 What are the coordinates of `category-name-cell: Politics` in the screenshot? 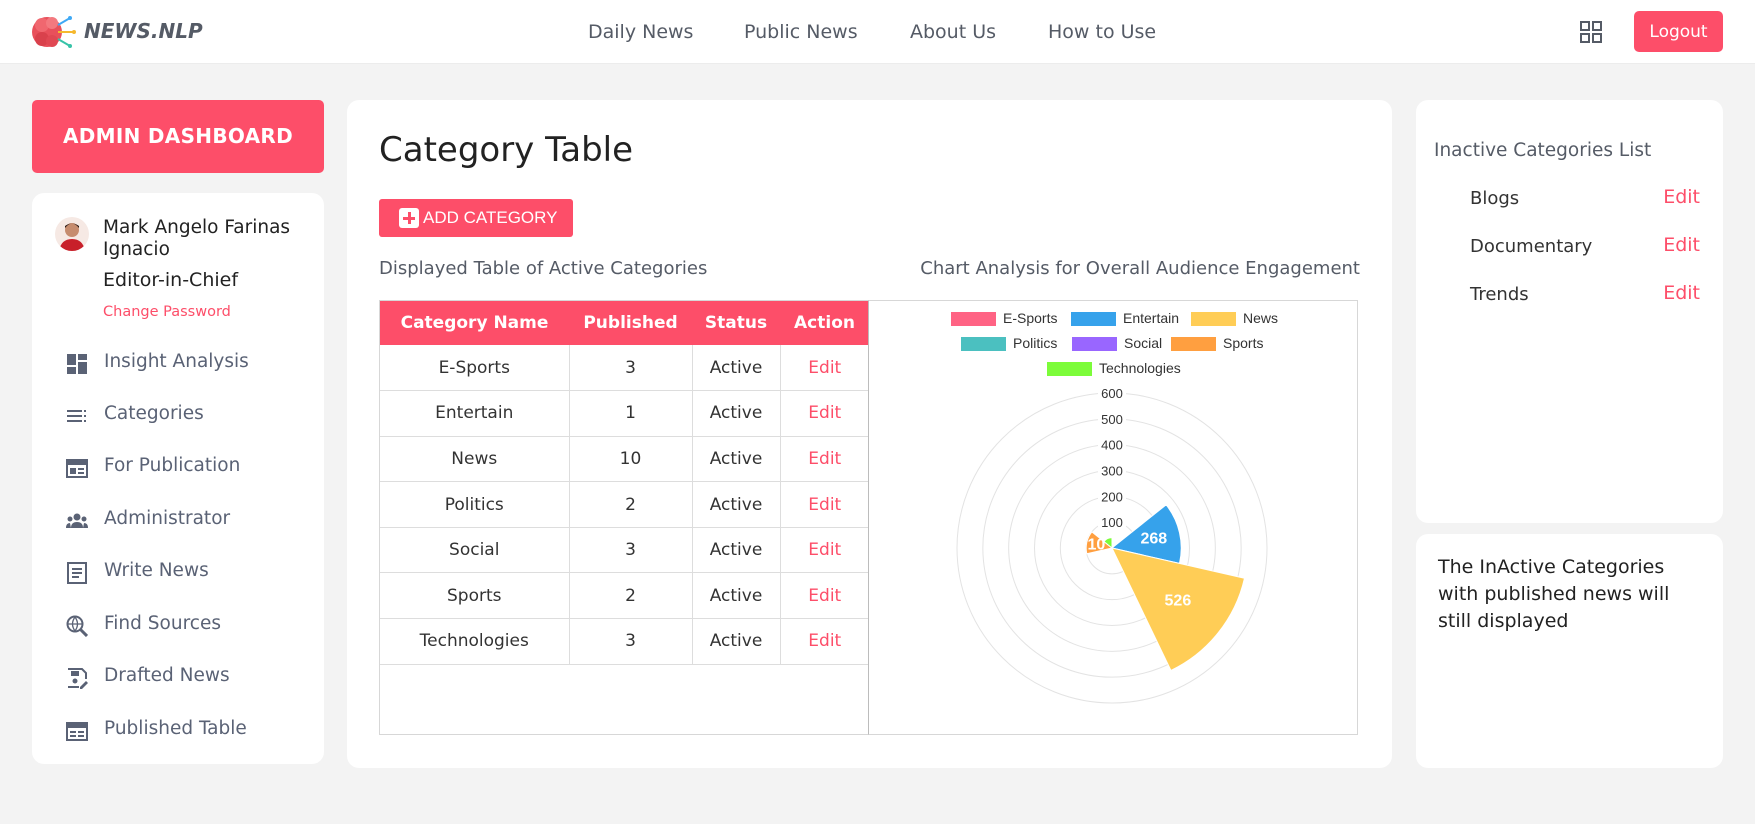 It's located at (475, 504).